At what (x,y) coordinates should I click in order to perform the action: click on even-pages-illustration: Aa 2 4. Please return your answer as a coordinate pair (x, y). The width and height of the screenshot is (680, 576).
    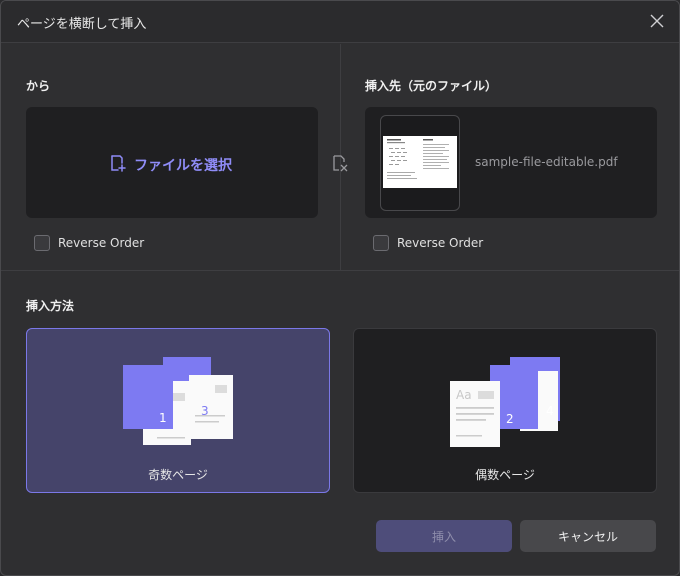
    Looking at the image, I should click on (506, 402).